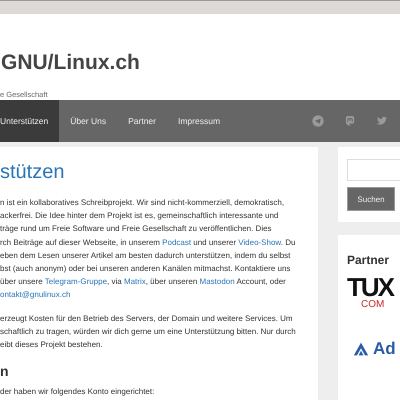 The height and width of the screenshot is (400, 400). Describe the element at coordinates (350, 121) in the screenshot. I see `mastodon-icon` at that location.